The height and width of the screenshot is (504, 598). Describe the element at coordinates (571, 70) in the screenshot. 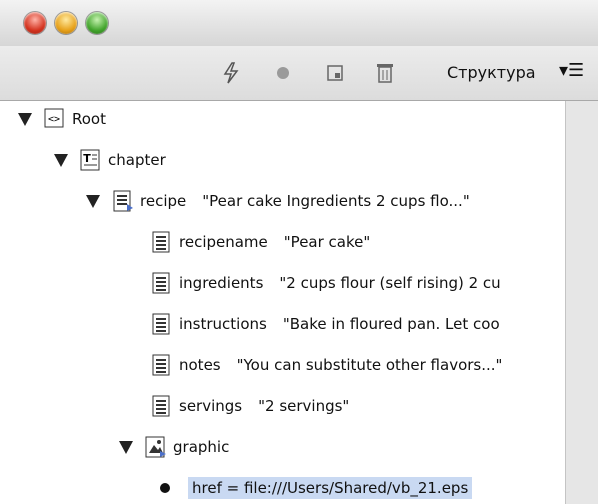

I see `panel-menu-button: ▾☰` at that location.